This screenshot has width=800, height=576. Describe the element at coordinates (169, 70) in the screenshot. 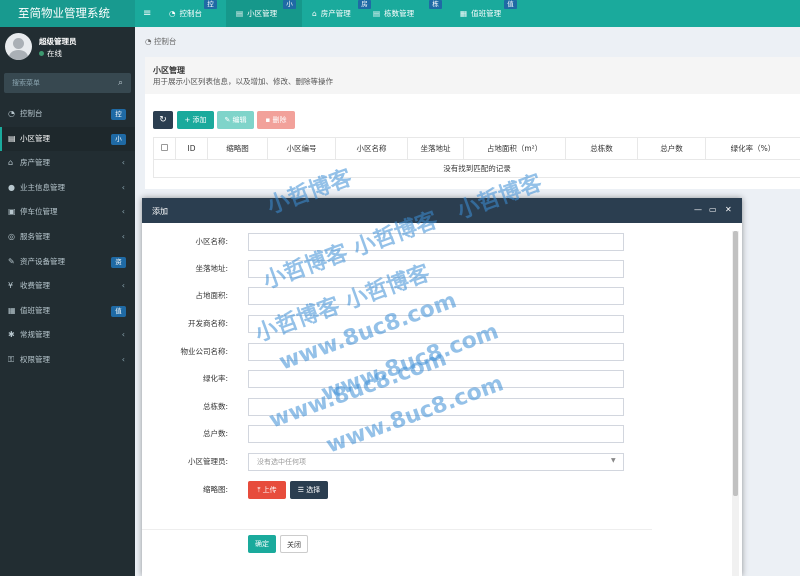

I see `page-title: 小区管理` at that location.